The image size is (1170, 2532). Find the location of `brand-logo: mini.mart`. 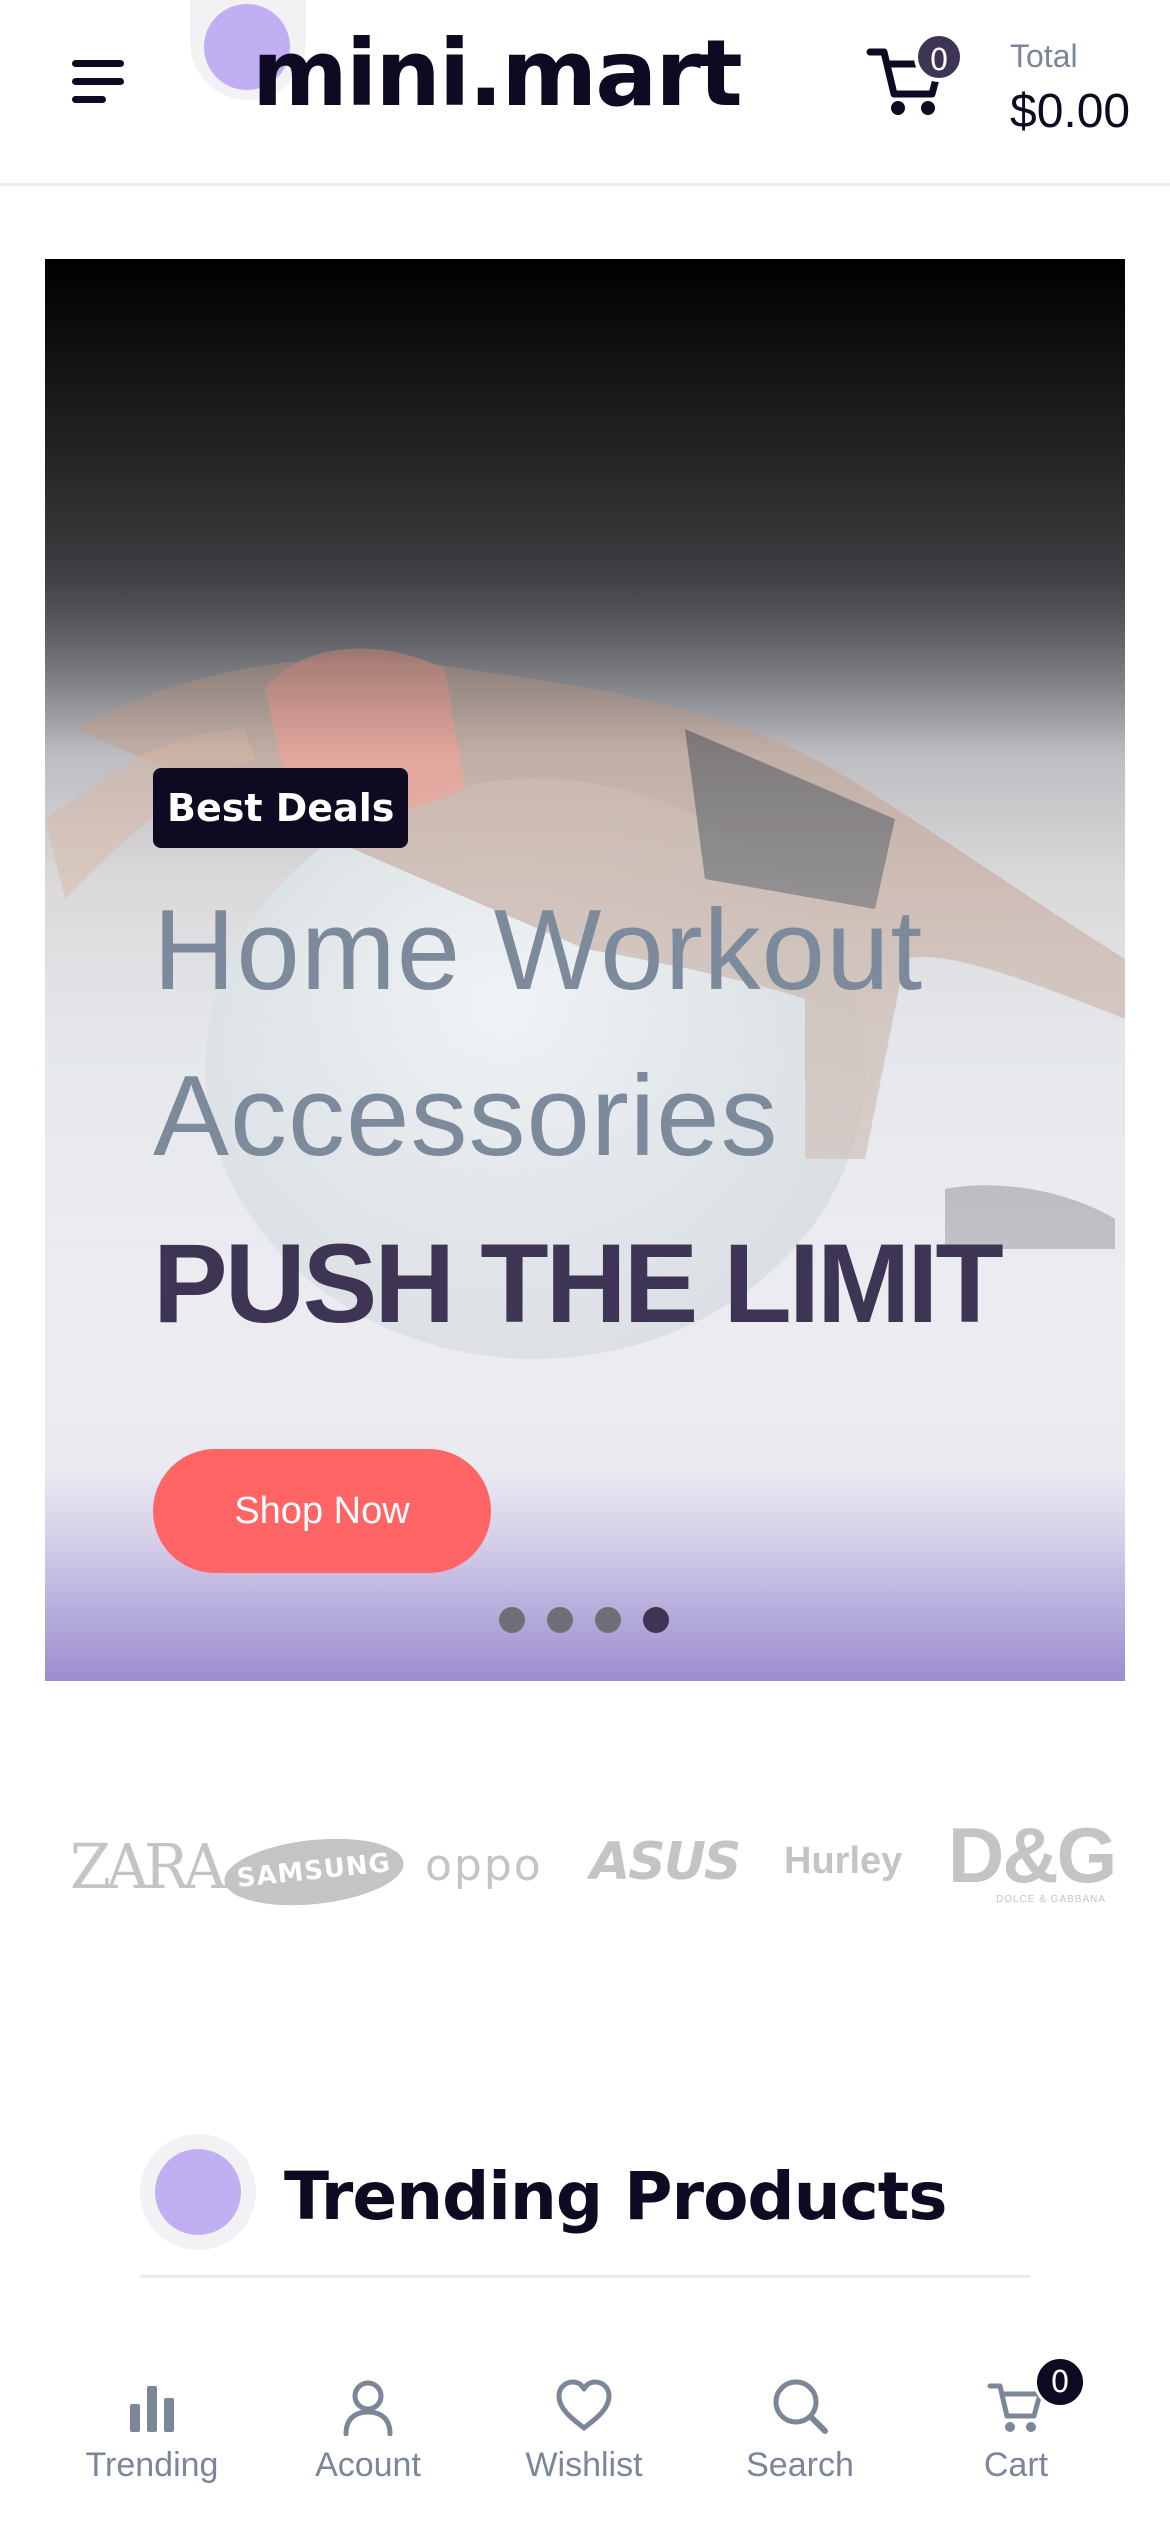

brand-logo: mini.mart is located at coordinates (466, 75).